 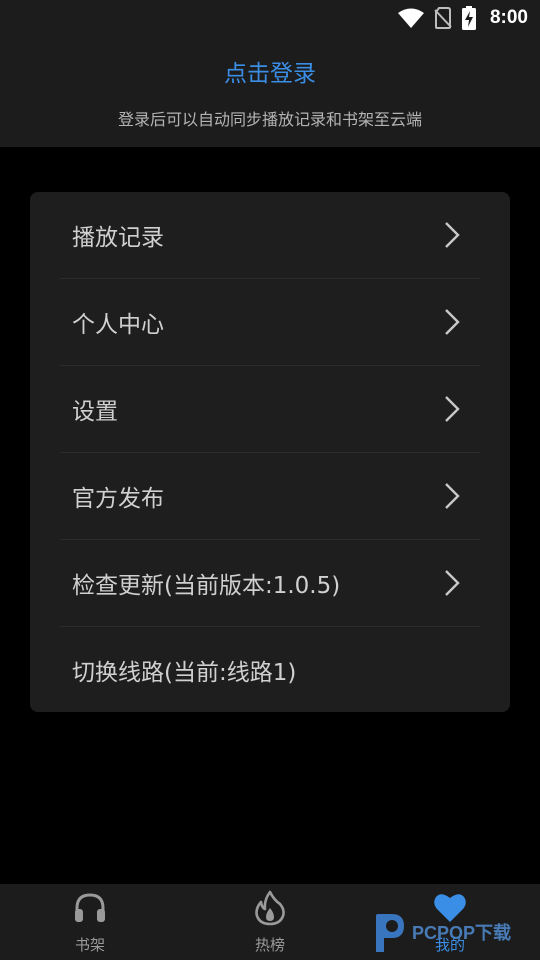 What do you see at coordinates (89, 945) in the screenshot?
I see `nav-tab-label: 书架` at bounding box center [89, 945].